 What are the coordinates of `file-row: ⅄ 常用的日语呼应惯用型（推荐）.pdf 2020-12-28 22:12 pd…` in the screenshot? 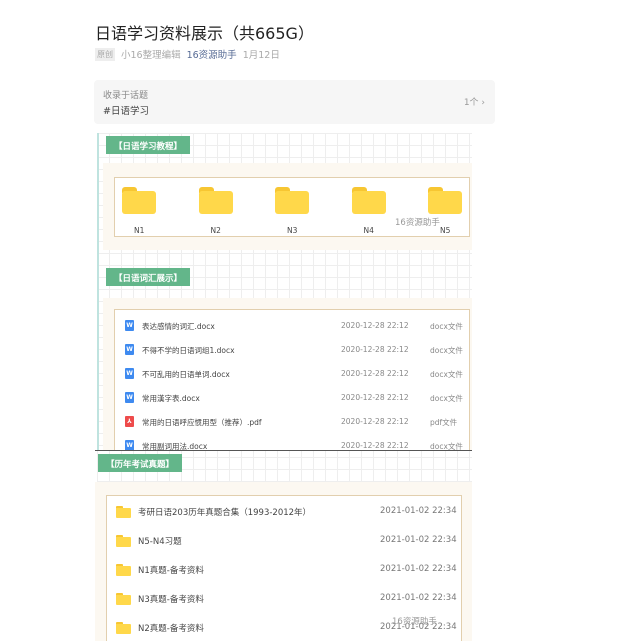 It's located at (292, 422).